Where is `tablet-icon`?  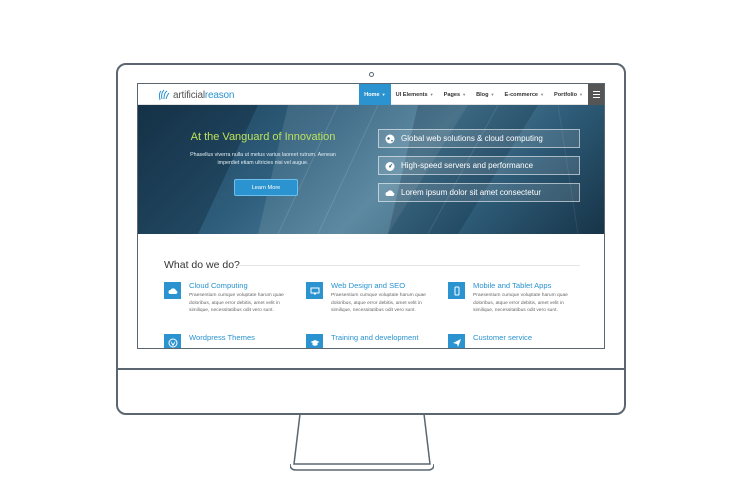
tablet-icon is located at coordinates (456, 290).